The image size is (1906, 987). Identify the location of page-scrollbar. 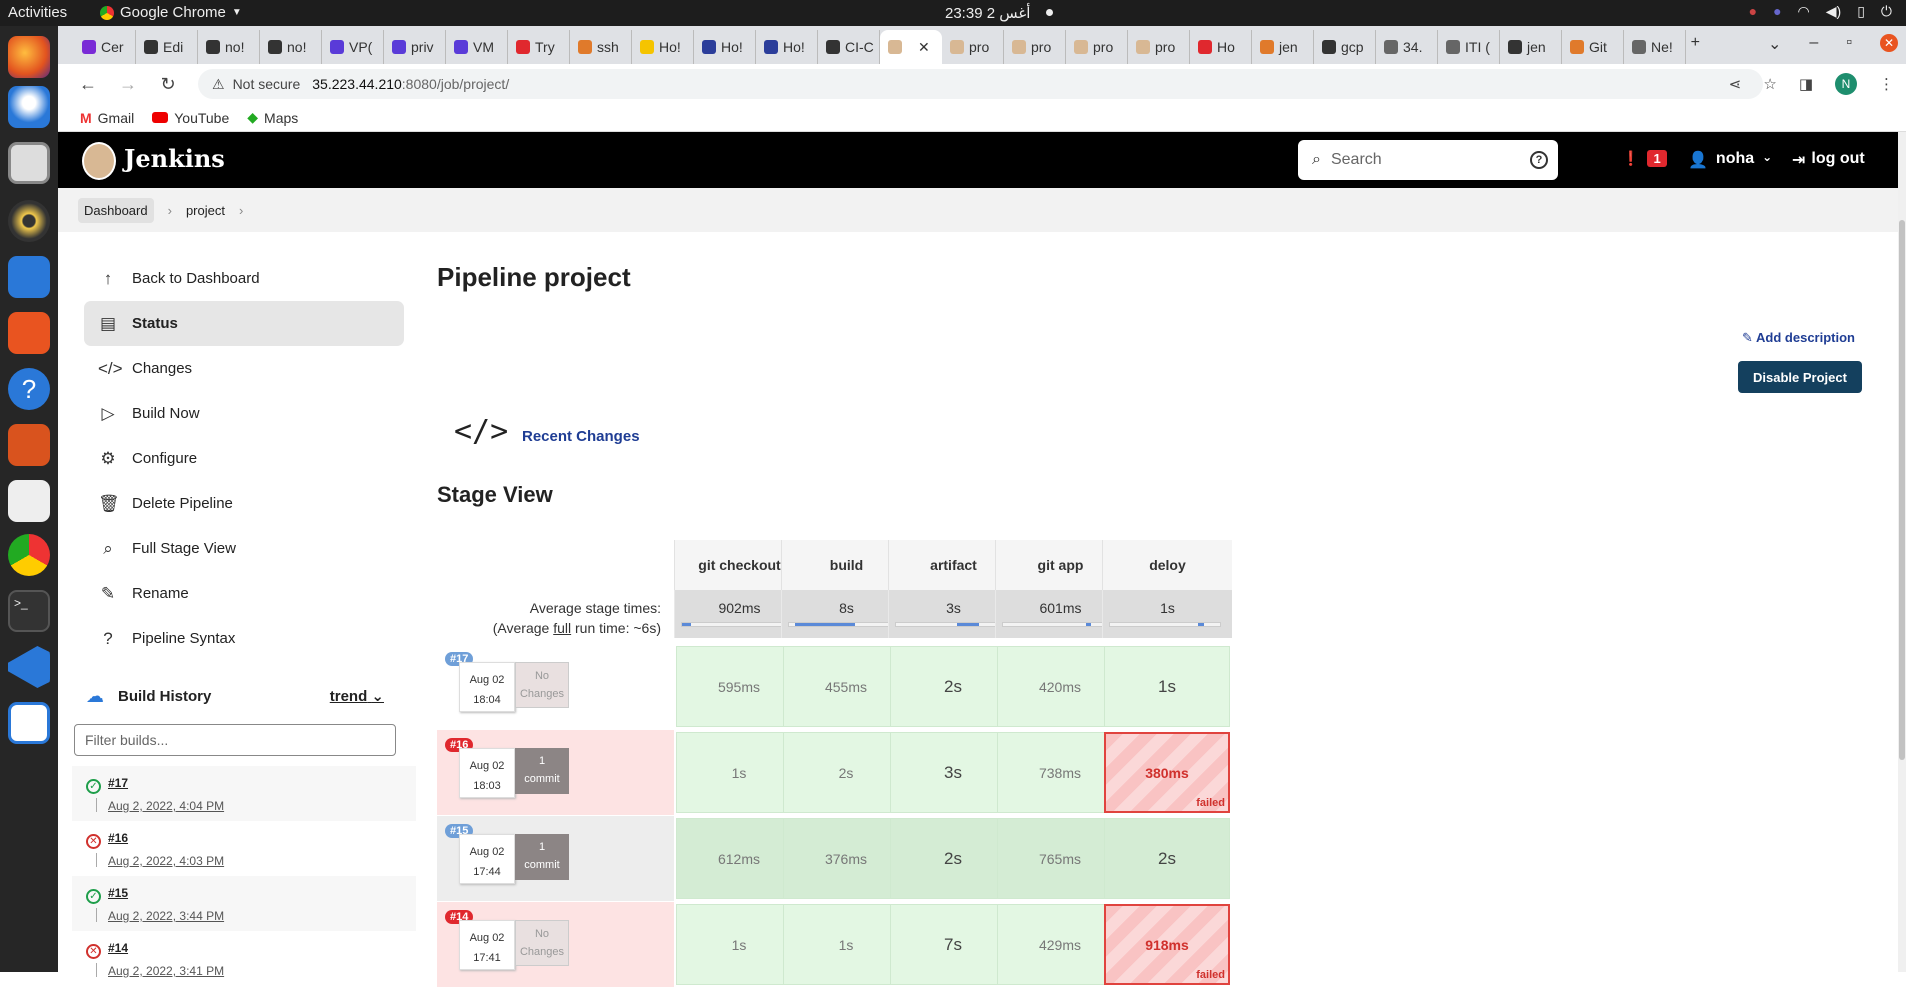
(1902, 552).